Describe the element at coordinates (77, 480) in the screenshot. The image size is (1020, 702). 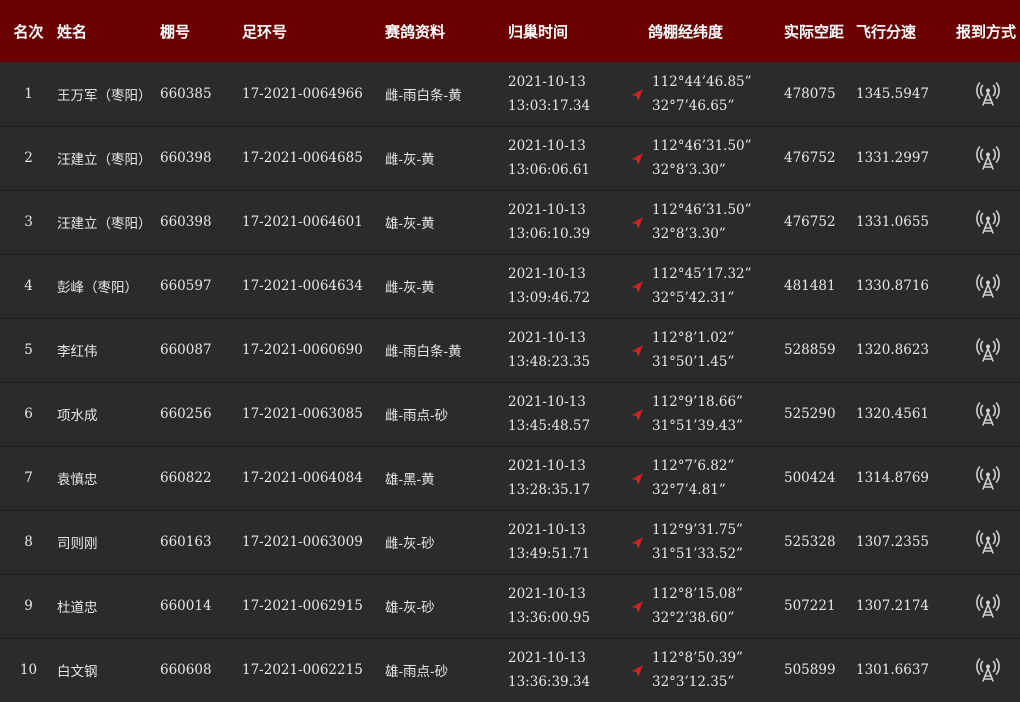
I see `name-cell: 袁慎忠` at that location.